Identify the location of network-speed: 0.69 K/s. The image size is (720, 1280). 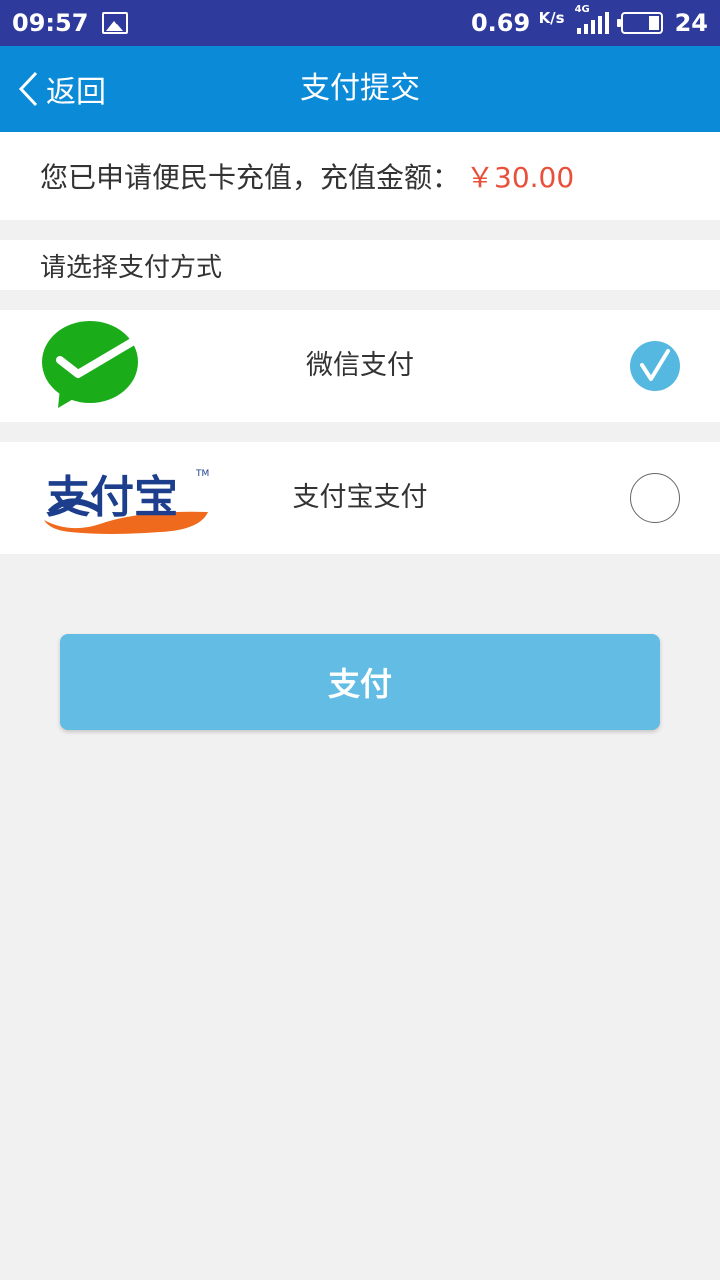
(517, 23).